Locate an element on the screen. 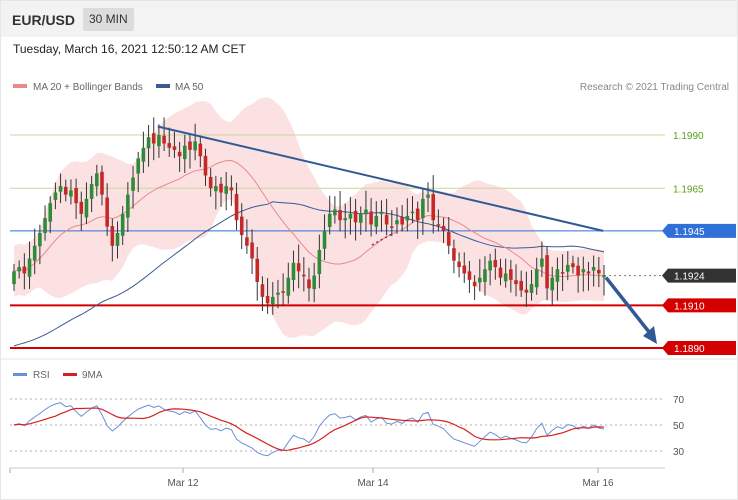  legend-ma20-label: MA 20 + Bollinger Bands is located at coordinates (88, 87).